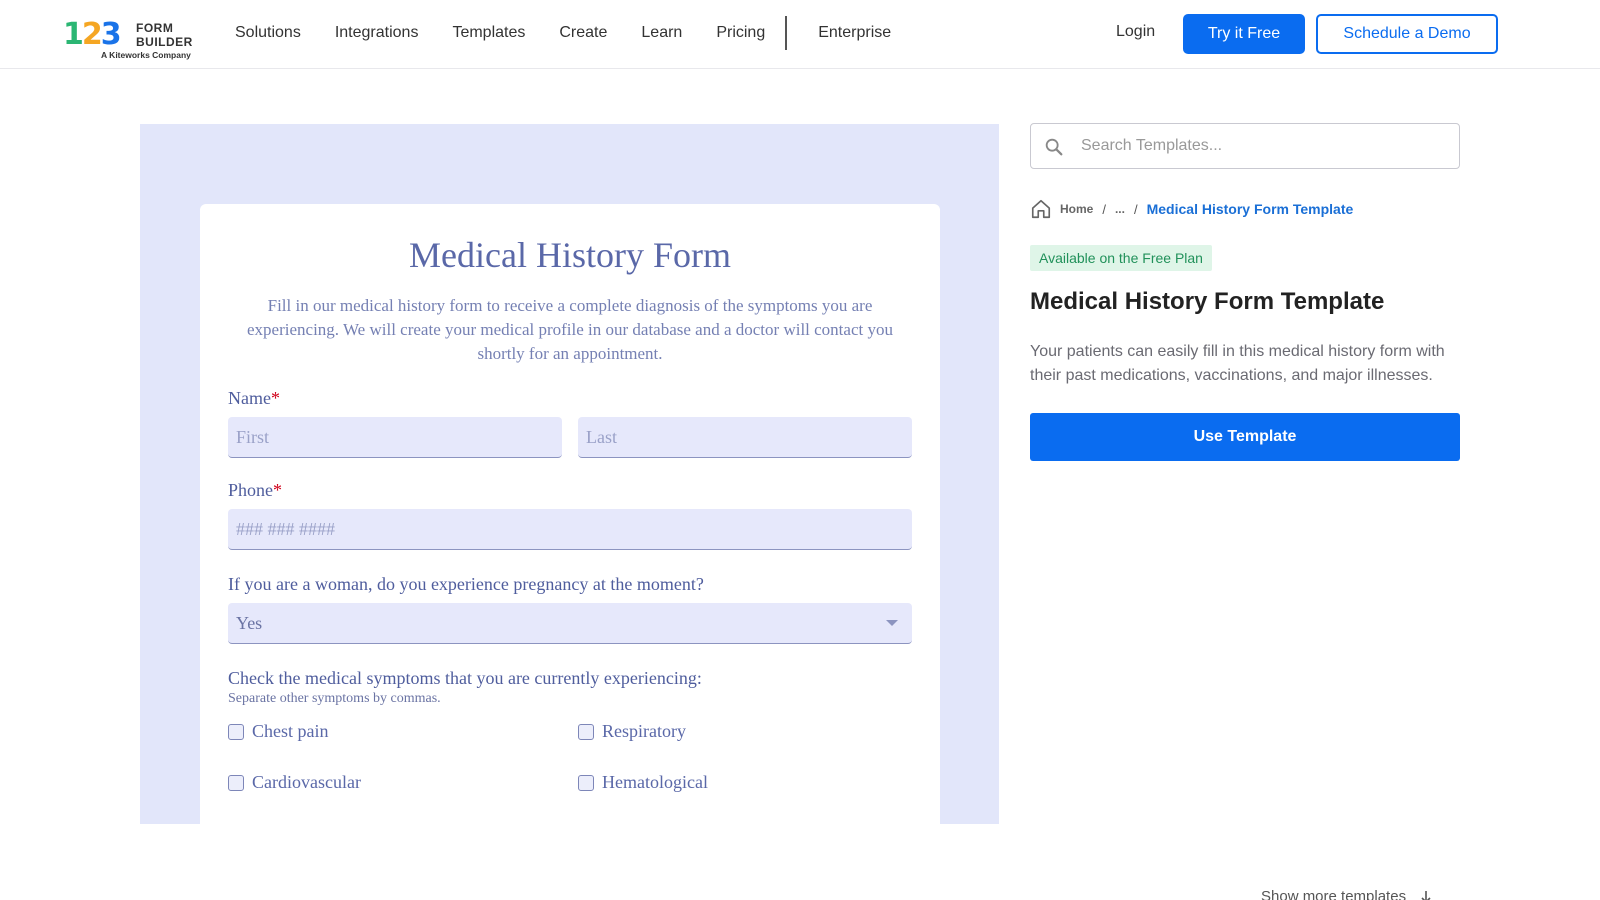  I want to click on use-template-button: Use Template, so click(1245, 437).